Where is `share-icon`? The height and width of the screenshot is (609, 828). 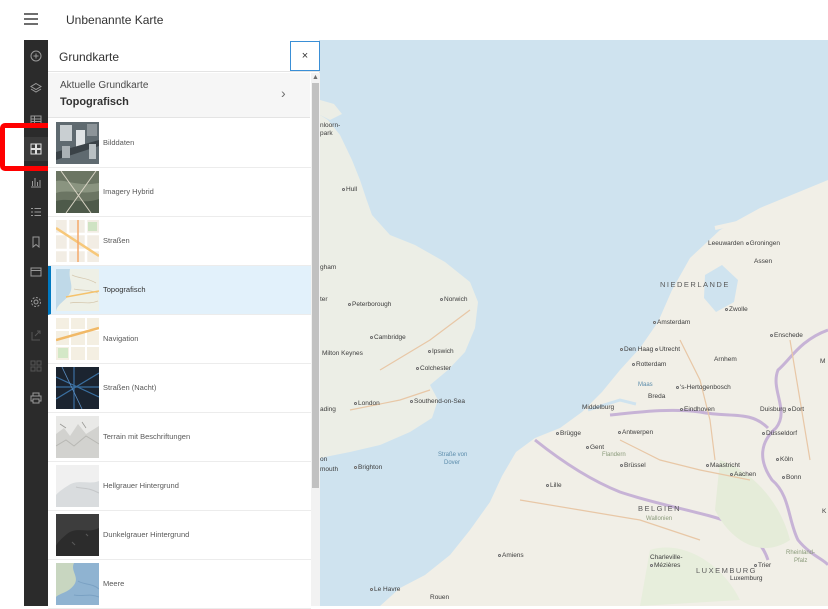 share-icon is located at coordinates (36, 335).